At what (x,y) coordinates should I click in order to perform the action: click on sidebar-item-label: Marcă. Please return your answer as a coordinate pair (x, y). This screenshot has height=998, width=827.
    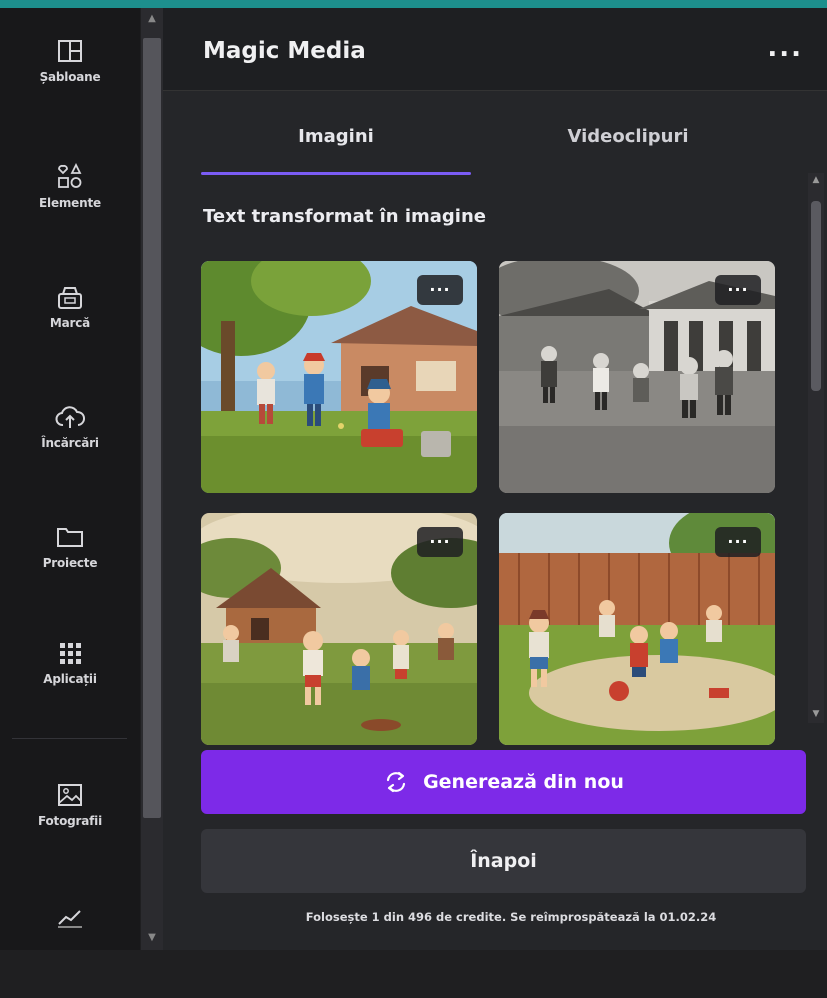
    Looking at the image, I should click on (70, 323).